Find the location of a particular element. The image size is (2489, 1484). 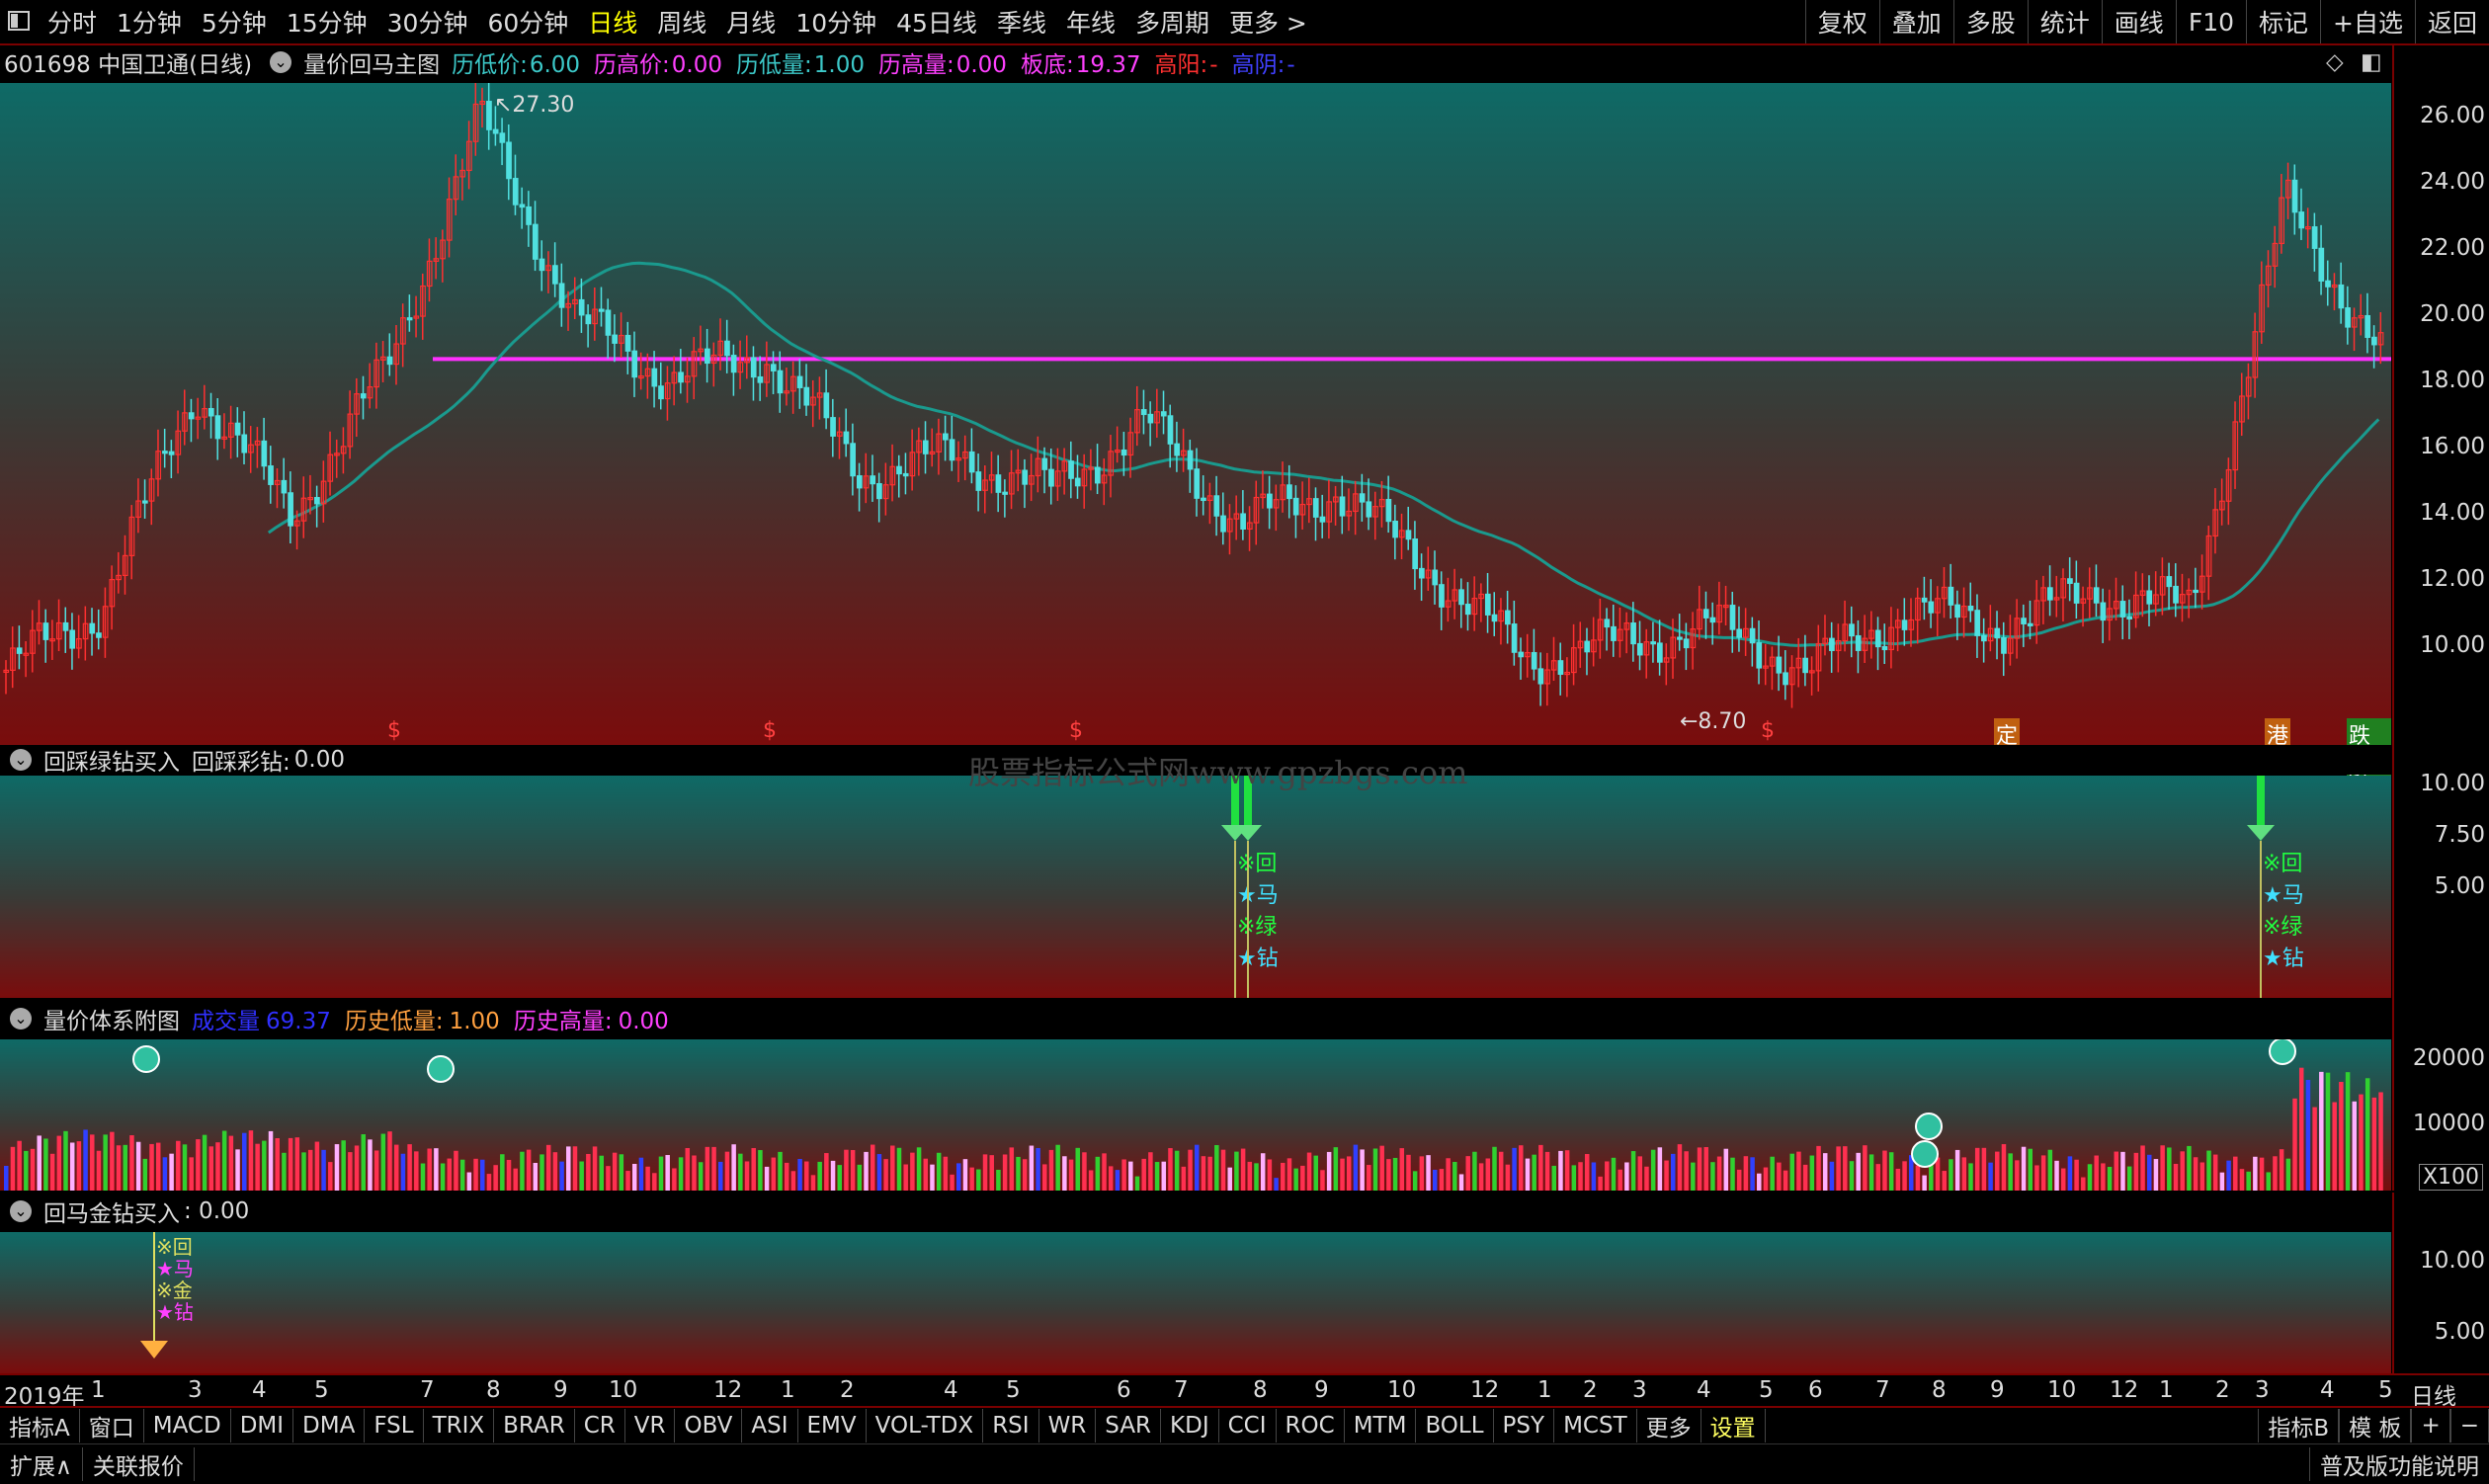

panel3-volume-chart is located at coordinates (1196, 1115).